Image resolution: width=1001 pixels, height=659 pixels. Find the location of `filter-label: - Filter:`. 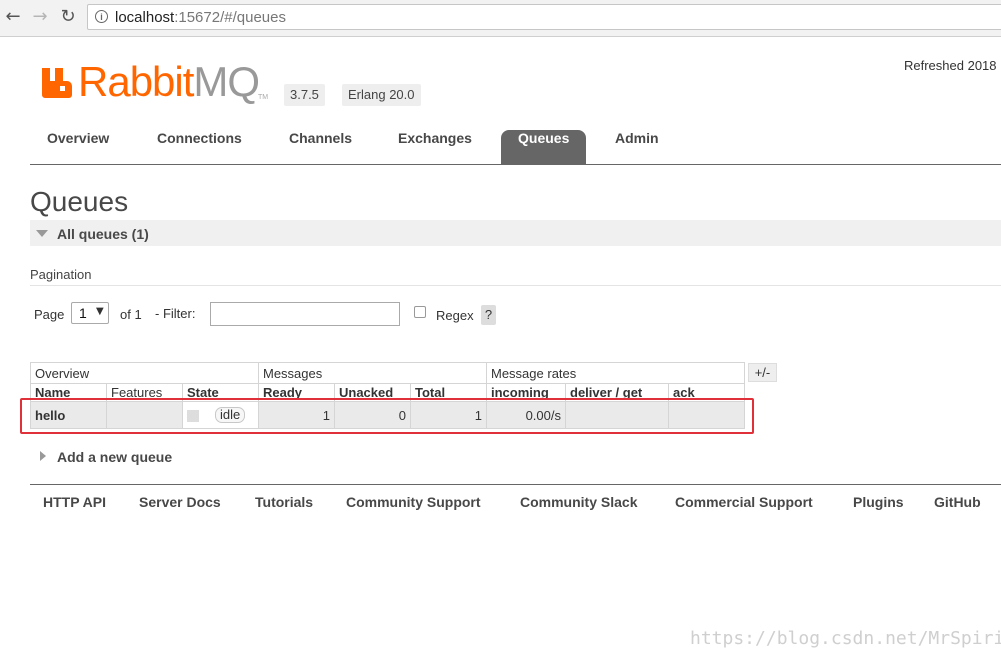

filter-label: - Filter: is located at coordinates (175, 313).